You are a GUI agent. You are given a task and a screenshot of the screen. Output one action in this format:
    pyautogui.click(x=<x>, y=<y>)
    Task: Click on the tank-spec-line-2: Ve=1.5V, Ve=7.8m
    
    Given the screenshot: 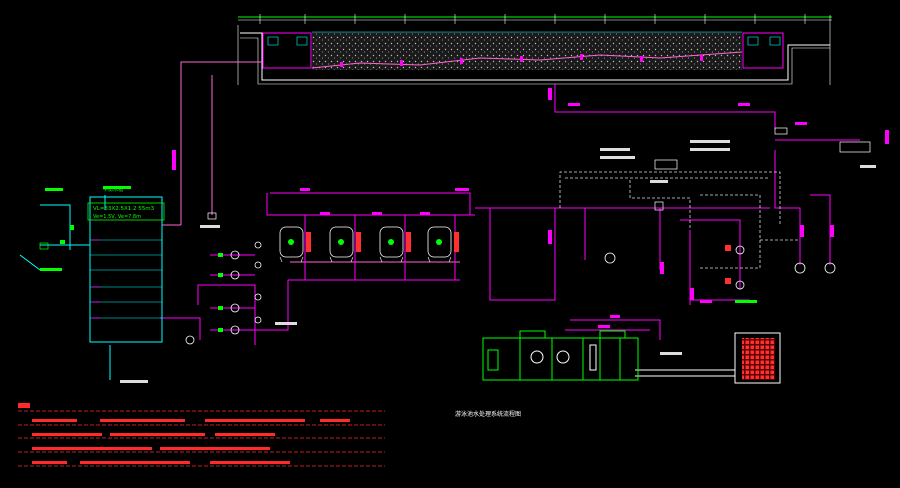 What is the action you would take?
    pyautogui.click(x=117, y=217)
    